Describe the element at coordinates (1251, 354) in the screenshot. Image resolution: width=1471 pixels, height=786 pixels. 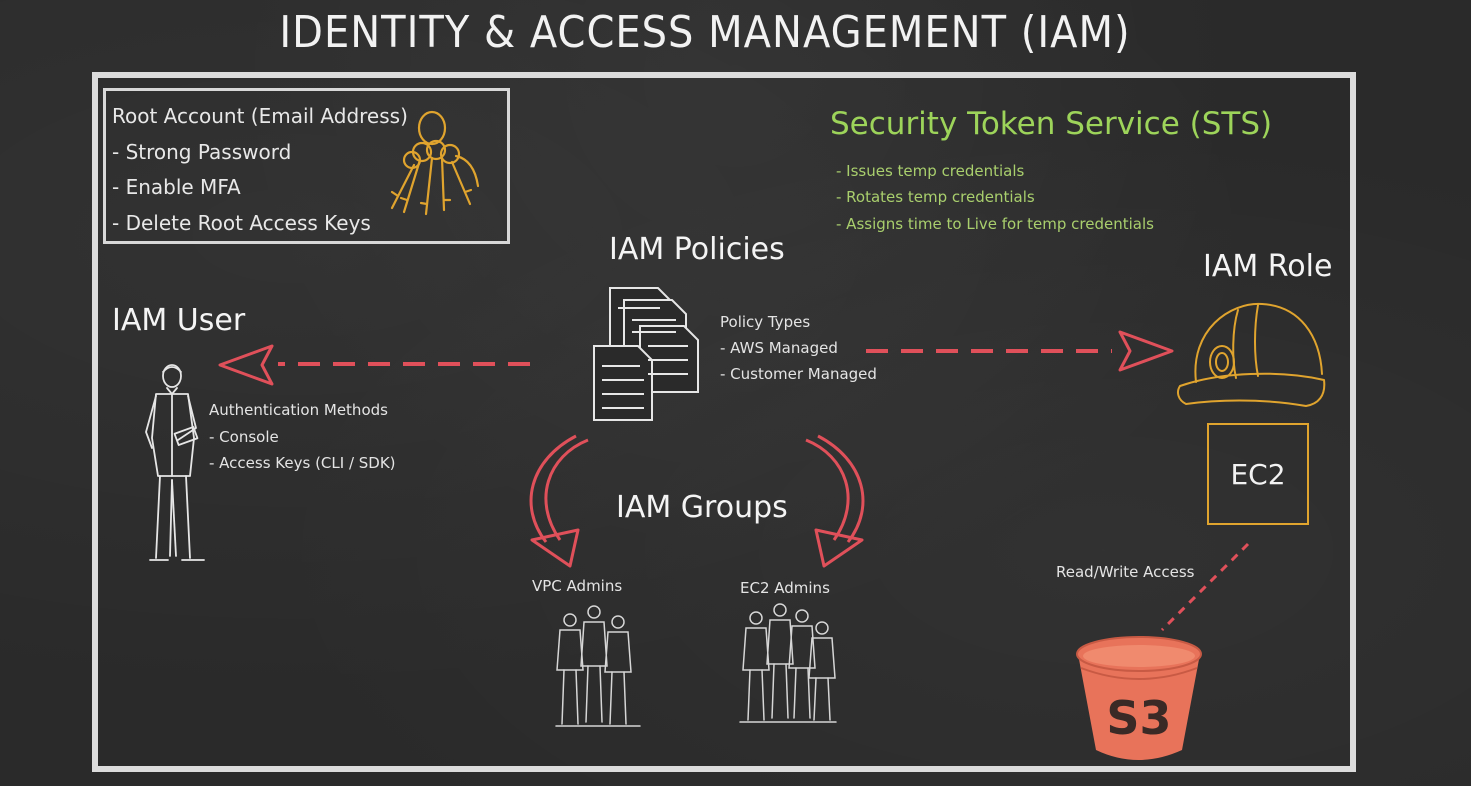
I see `hard-hat-icon` at that location.